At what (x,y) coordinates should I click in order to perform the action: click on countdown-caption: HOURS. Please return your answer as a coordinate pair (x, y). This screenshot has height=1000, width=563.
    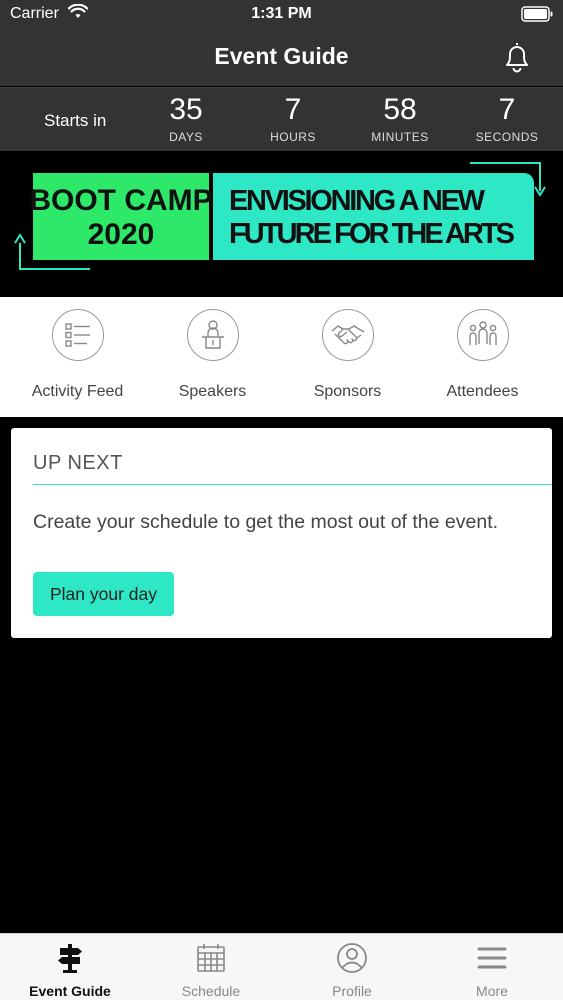
    Looking at the image, I should click on (293, 137).